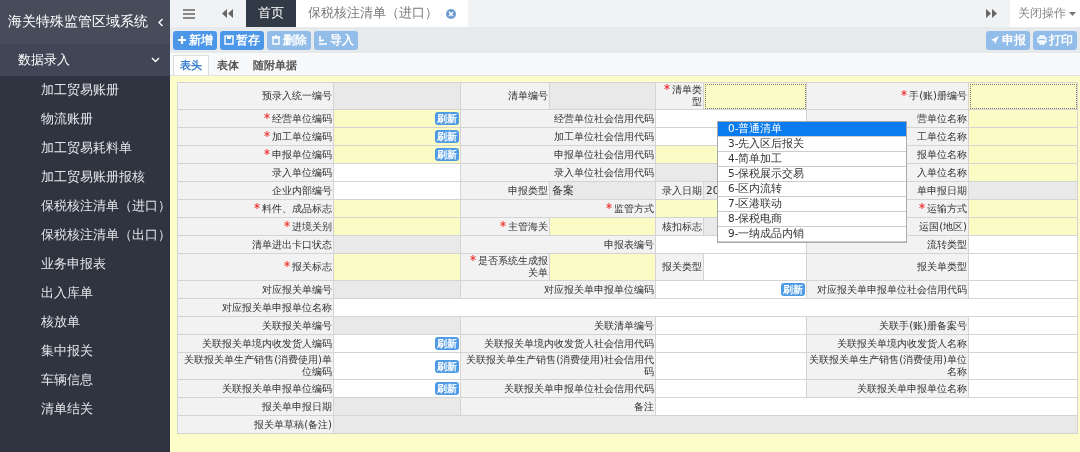 The width and height of the screenshot is (1080, 452). What do you see at coordinates (942, 266) in the screenshot?
I see `field-label: 报关单类型` at bounding box center [942, 266].